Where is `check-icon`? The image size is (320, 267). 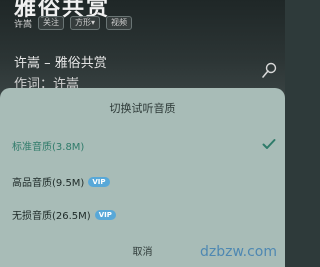
check-icon is located at coordinates (269, 144).